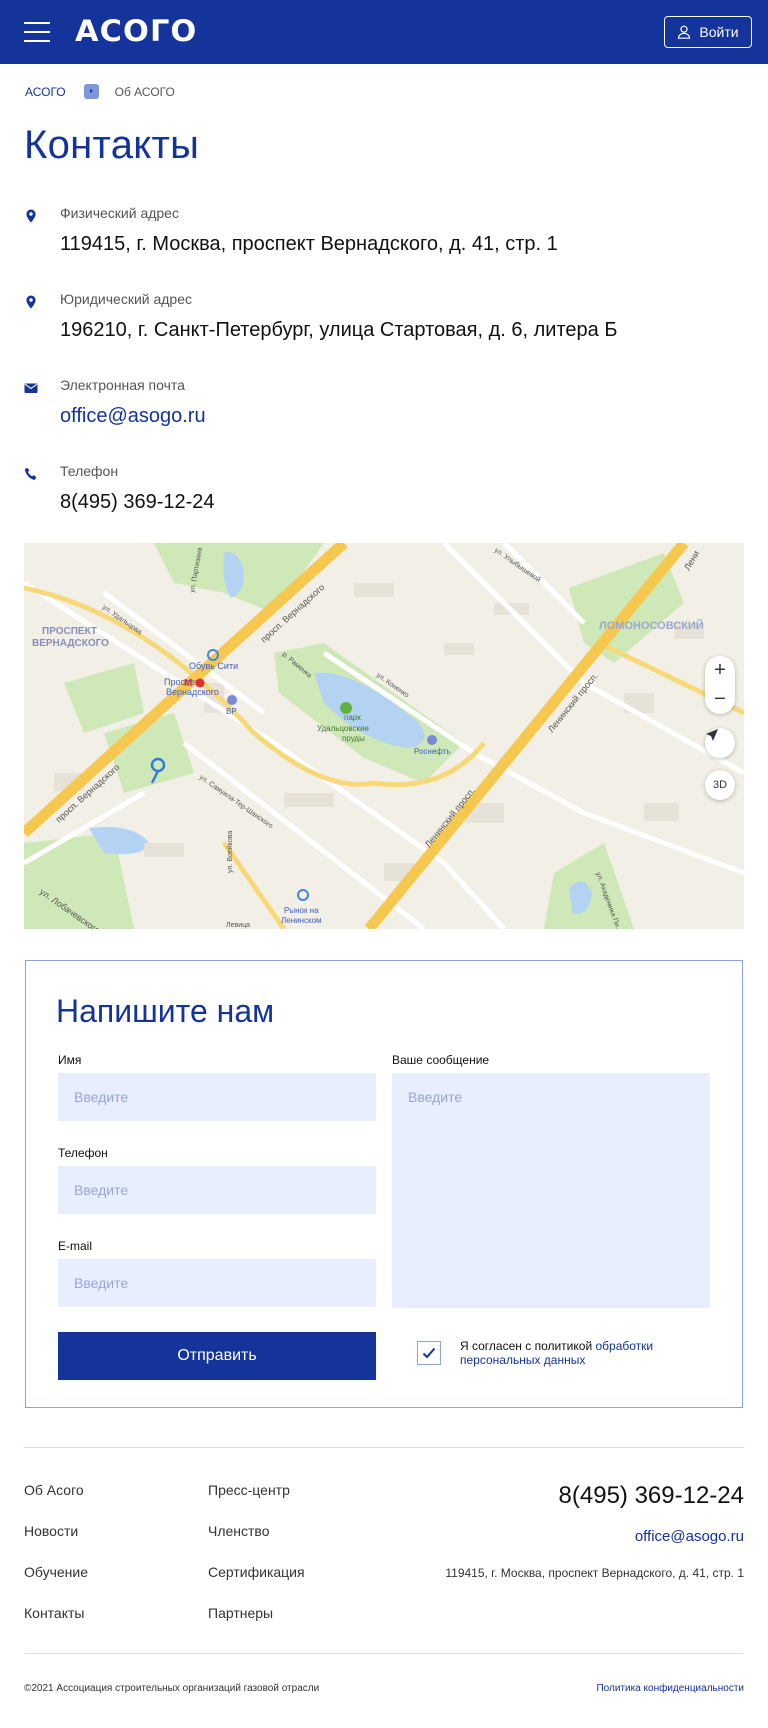  I want to click on page-title: Контакты, so click(112, 145).